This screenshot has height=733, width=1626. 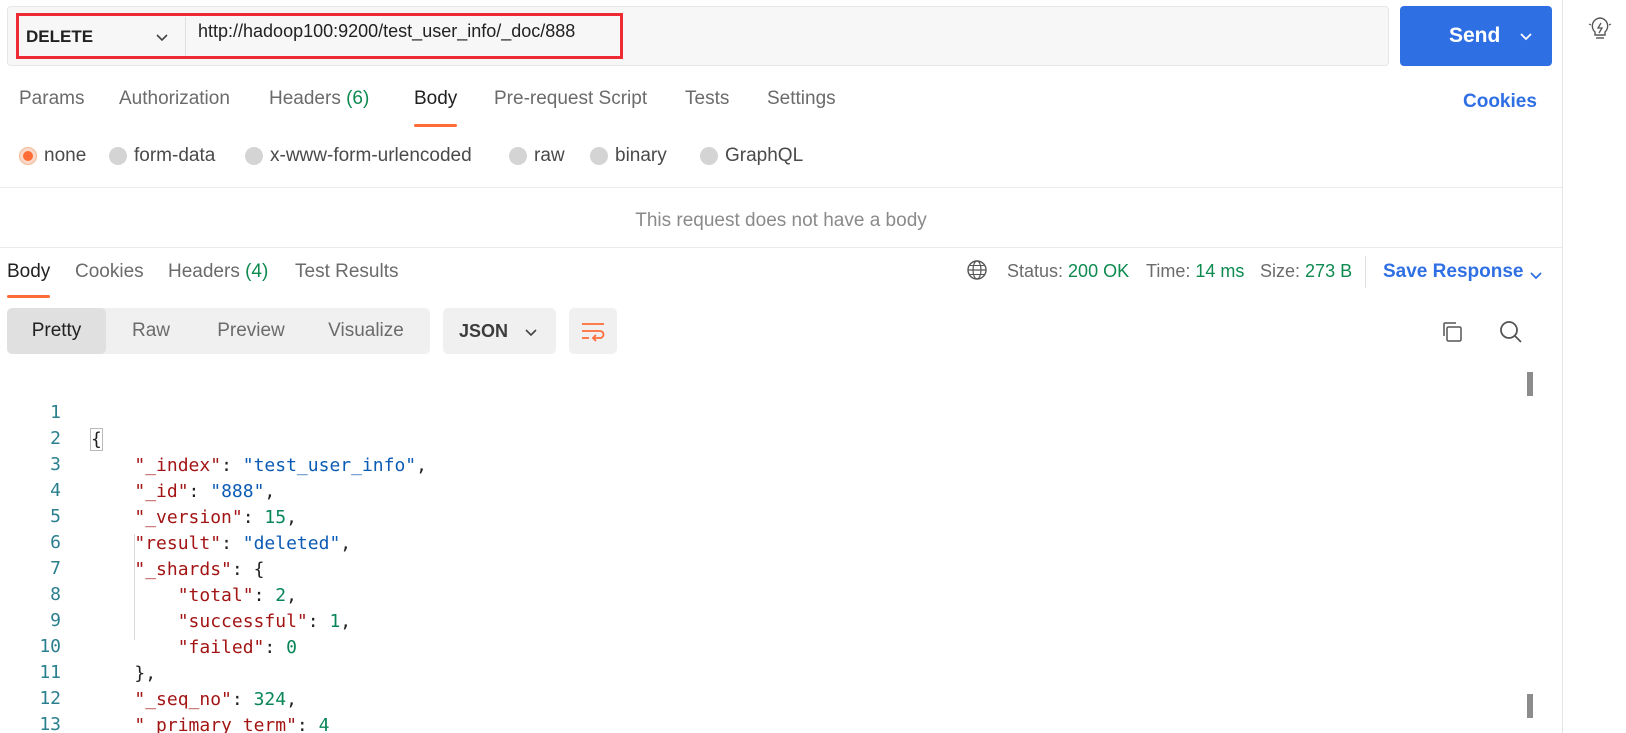 I want to click on code-line: 9 "failed": 0, so click(x=765, y=619).